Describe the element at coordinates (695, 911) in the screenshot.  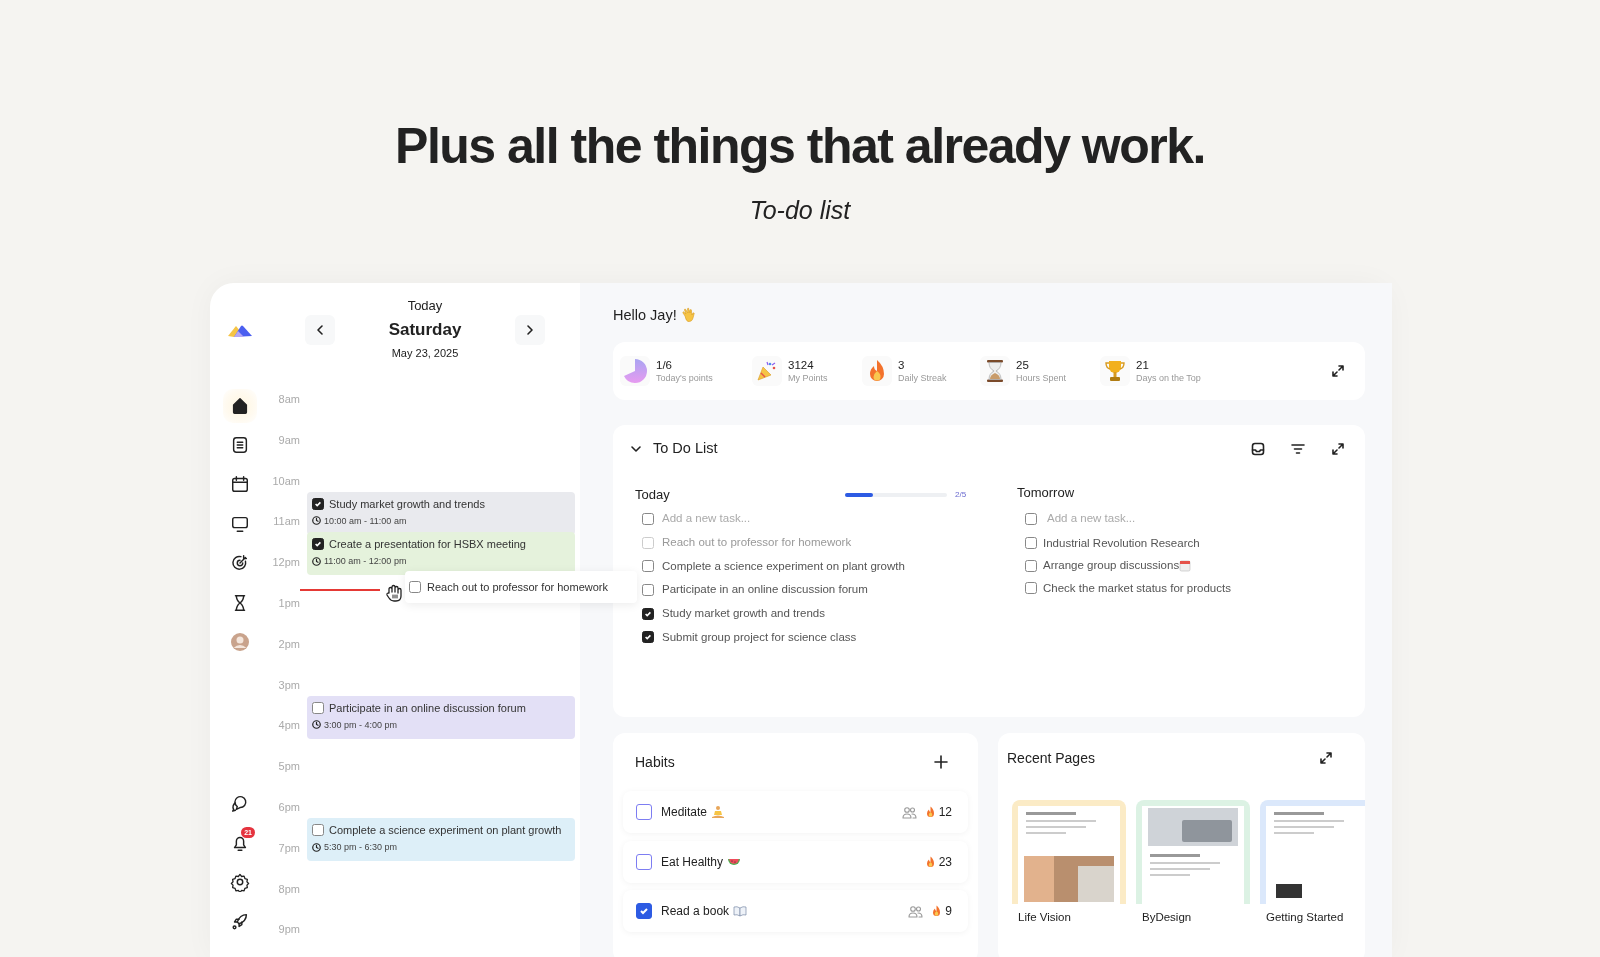
I see `habit-name: Read a book` at that location.